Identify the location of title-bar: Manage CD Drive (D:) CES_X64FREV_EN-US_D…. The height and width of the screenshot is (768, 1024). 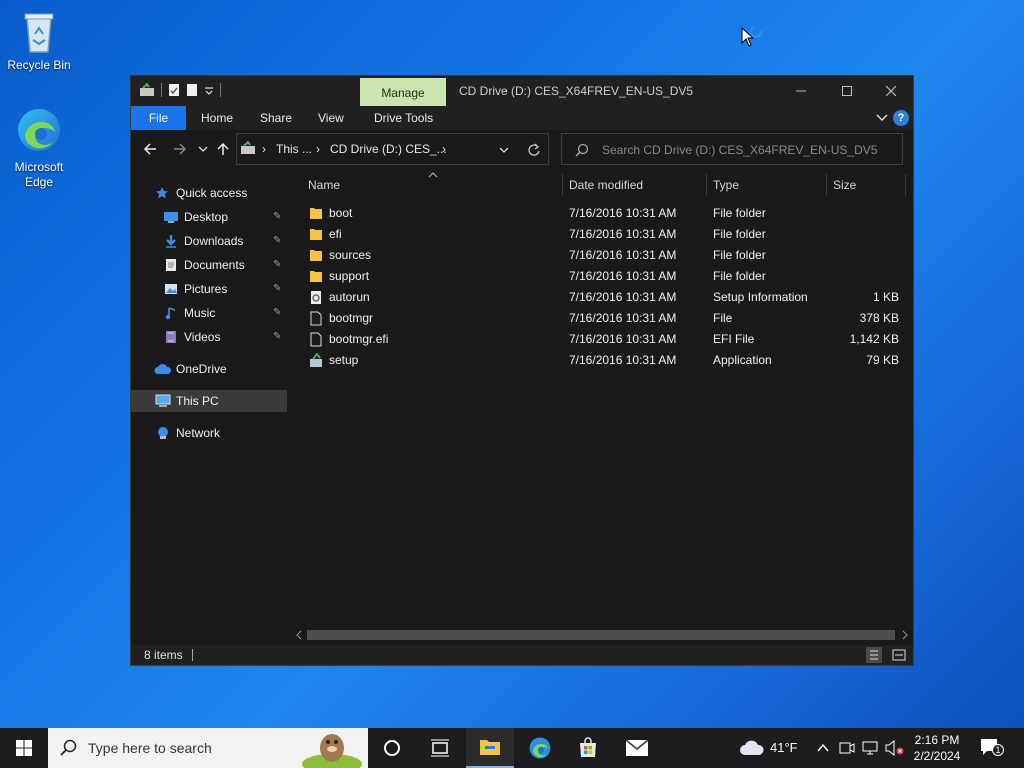
(522, 91).